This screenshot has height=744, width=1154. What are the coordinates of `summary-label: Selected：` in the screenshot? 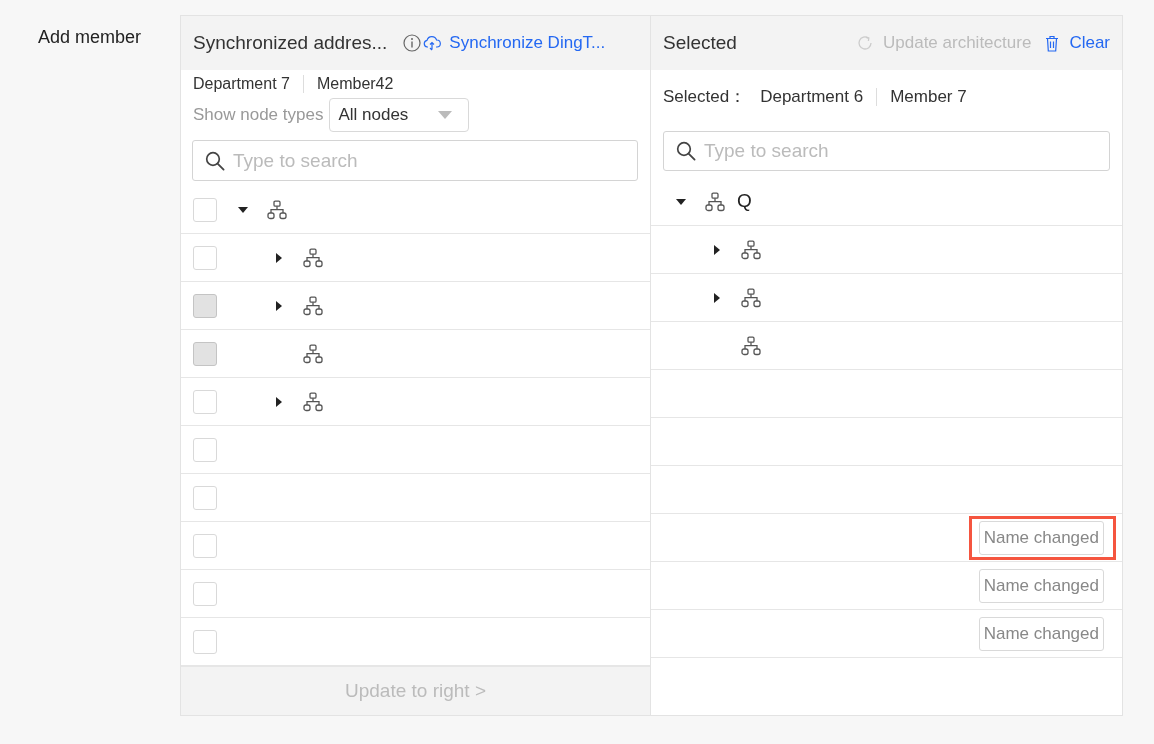 It's located at (705, 97).